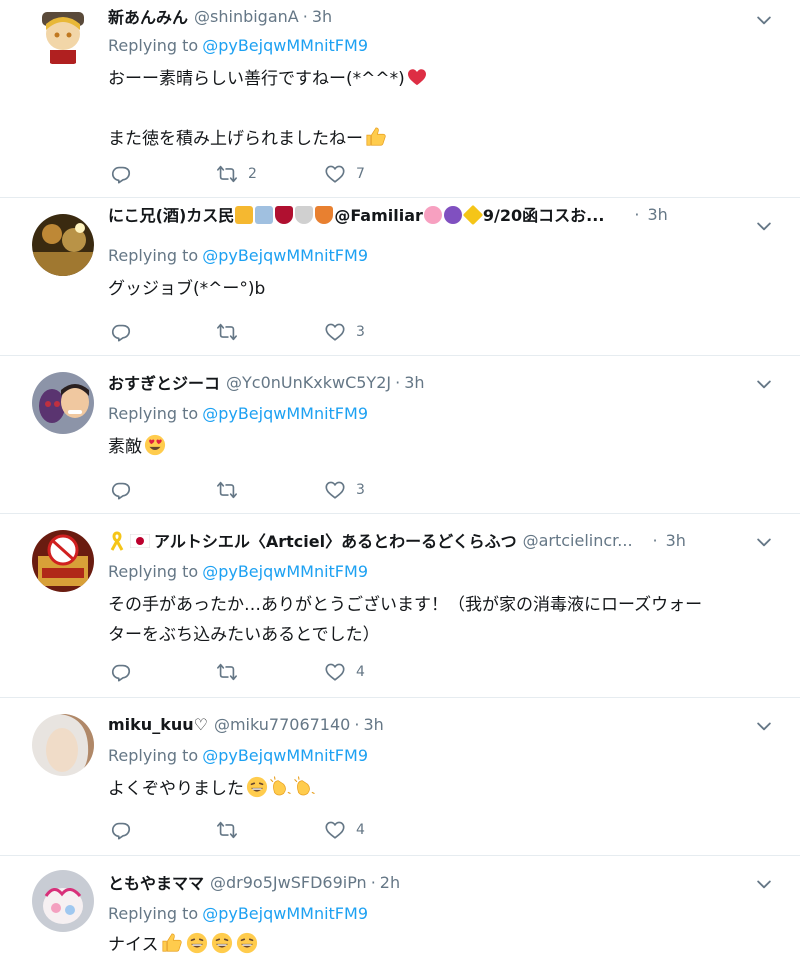 Image resolution: width=800 pixels, height=964 pixels. I want to click on display-name: おすぎとジーコ, so click(164, 382).